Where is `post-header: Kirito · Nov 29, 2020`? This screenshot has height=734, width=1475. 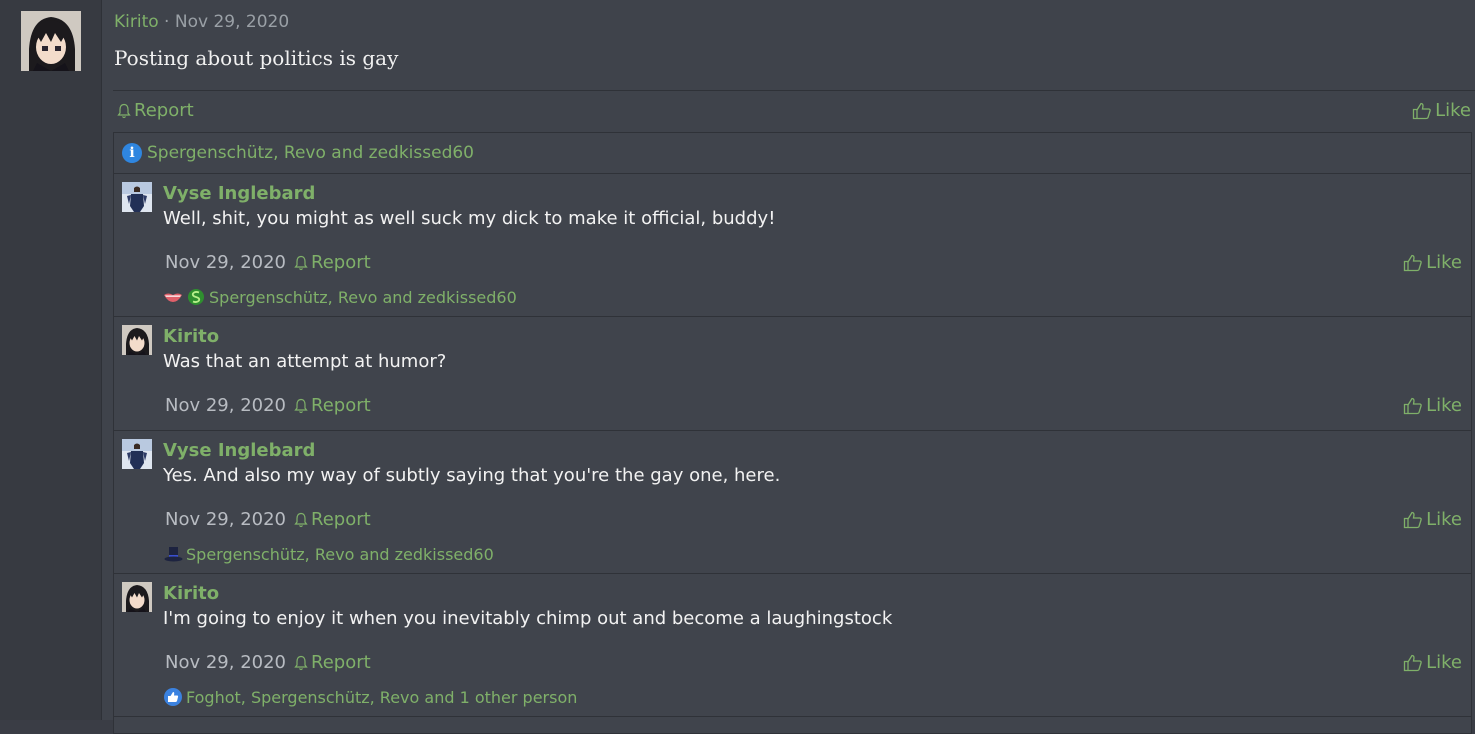
post-header: Kirito · Nov 29, 2020 is located at coordinates (201, 22).